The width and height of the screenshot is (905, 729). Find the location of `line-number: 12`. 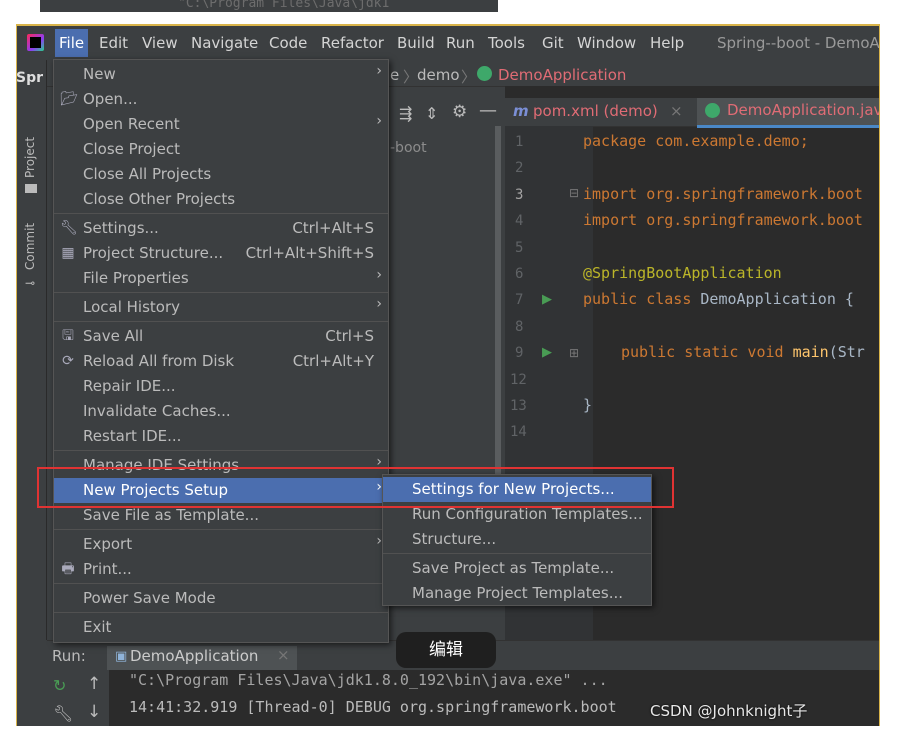

line-number: 12 is located at coordinates (518, 380).